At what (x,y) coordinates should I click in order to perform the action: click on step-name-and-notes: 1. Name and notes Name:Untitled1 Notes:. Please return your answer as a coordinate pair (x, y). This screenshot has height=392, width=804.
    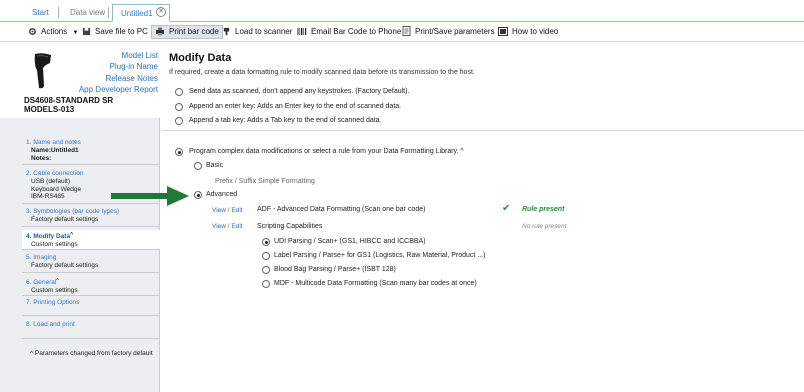
    Looking at the image, I should click on (92, 150).